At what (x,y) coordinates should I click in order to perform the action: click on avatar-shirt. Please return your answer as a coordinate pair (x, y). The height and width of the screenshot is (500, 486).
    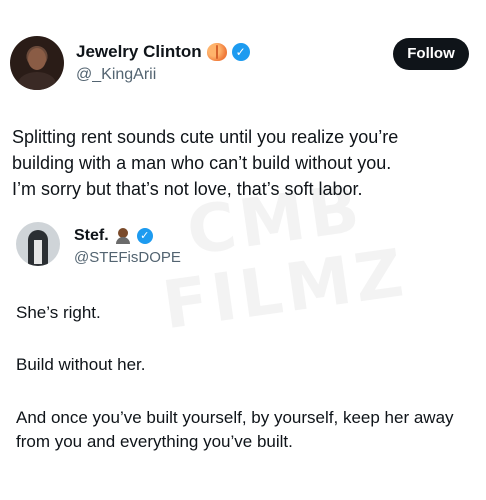
    Looking at the image, I should click on (38, 252).